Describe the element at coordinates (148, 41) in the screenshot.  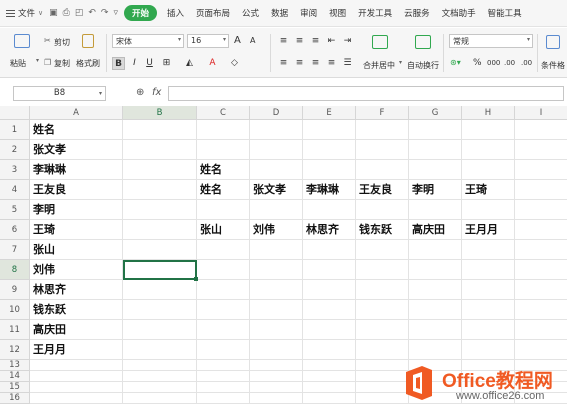
I see `font-name-select: 宋体 ▾` at that location.